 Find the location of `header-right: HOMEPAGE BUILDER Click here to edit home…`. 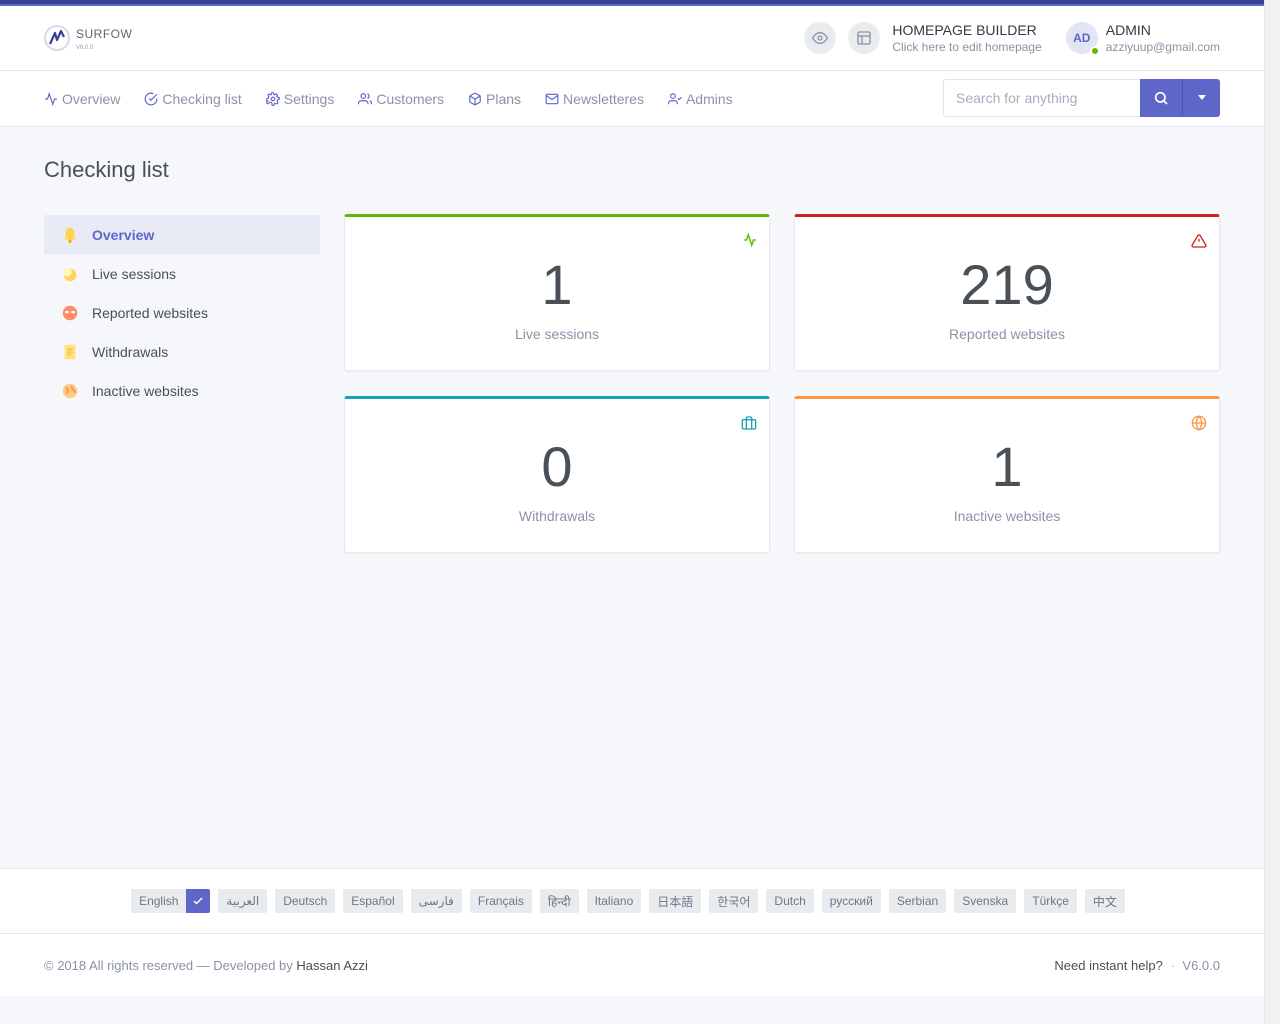

header-right: HOMEPAGE BUILDER Click here to edit home… is located at coordinates (1012, 39).